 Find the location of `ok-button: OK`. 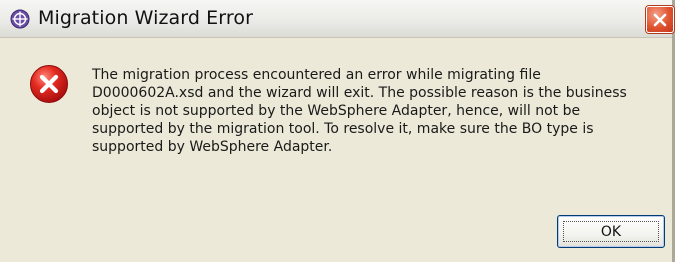

ok-button: OK is located at coordinates (611, 231).